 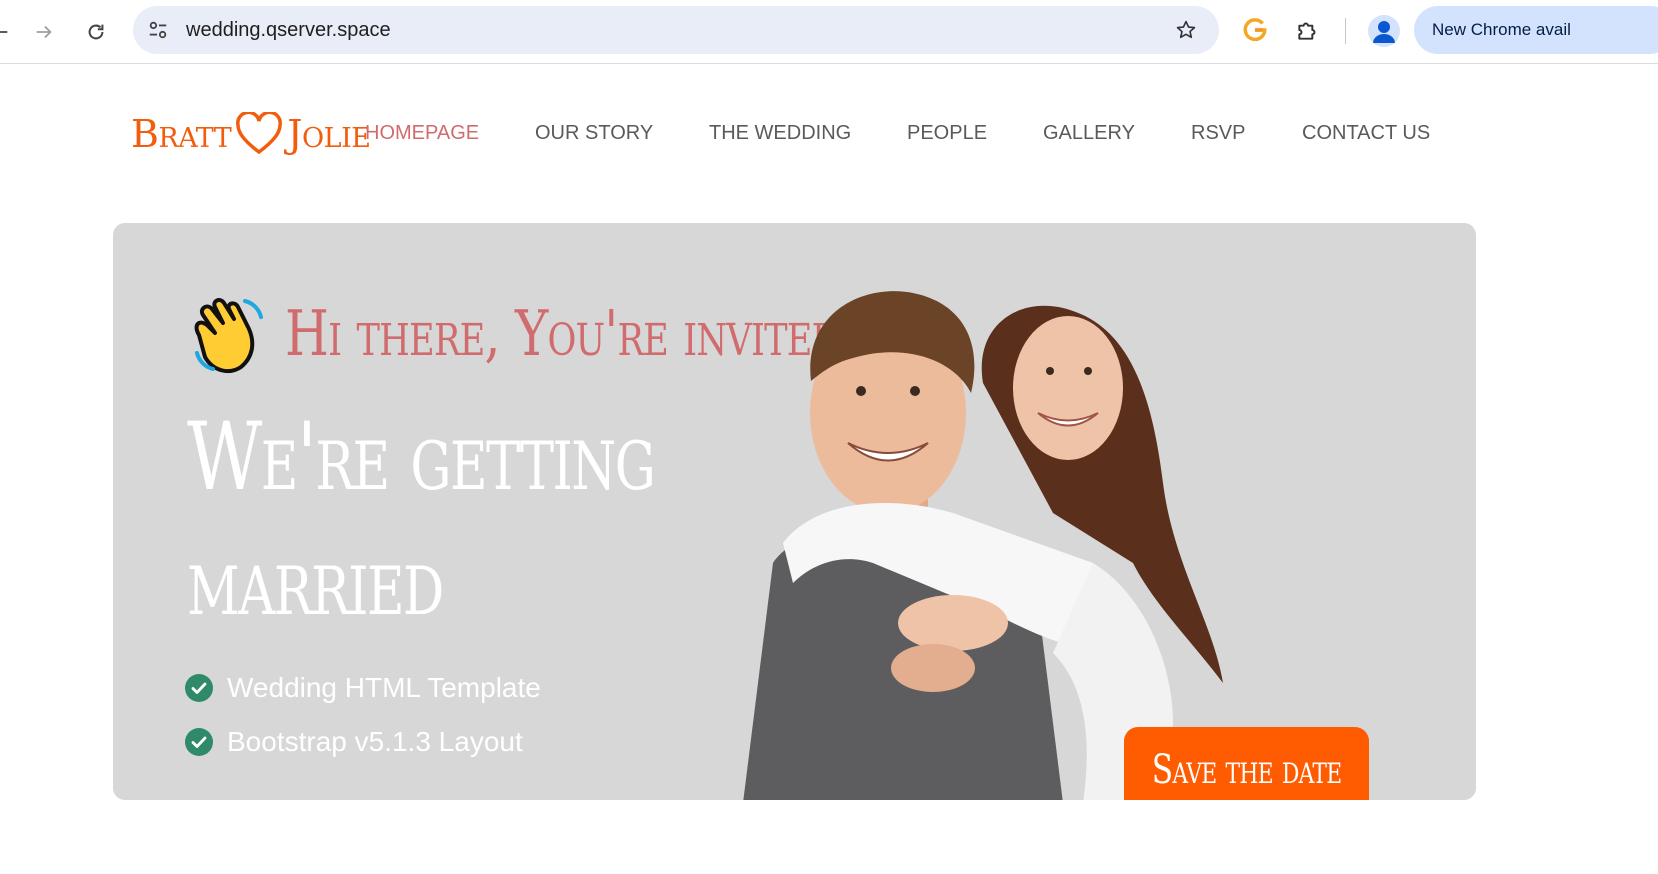 I want to click on extension-g-icon, so click(x=1255, y=30).